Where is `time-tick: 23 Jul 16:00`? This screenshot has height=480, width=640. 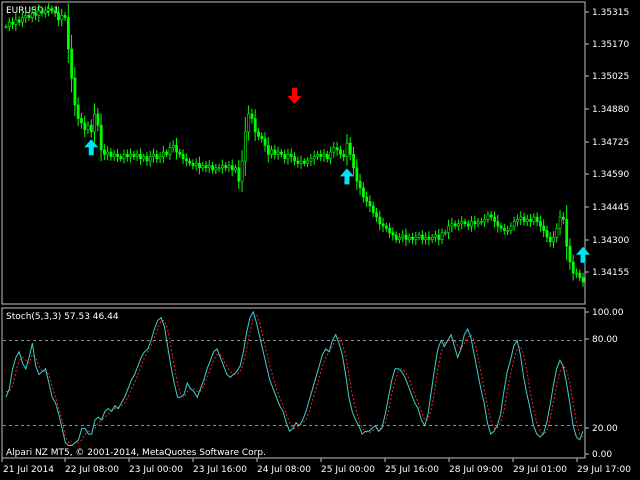 time-tick: 23 Jul 16:00 is located at coordinates (220, 470).